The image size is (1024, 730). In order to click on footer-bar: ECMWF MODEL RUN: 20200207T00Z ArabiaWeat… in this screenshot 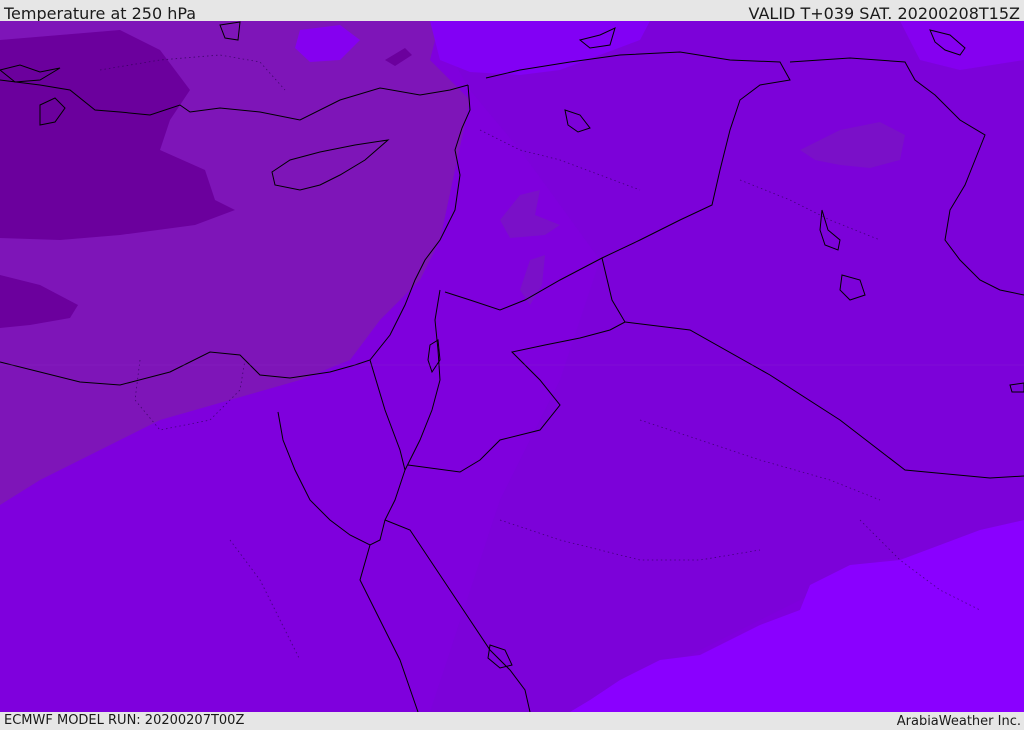, I will do `click(512, 720)`.